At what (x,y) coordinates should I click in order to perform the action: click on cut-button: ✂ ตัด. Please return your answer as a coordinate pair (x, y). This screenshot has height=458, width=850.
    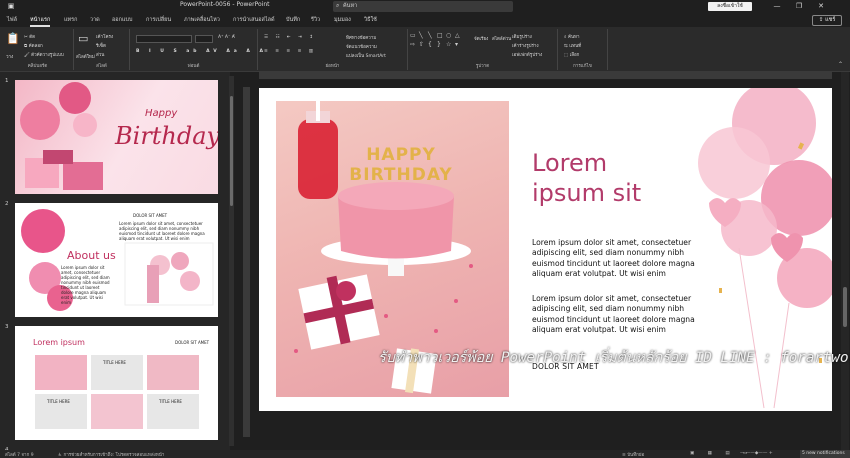
    Looking at the image, I should click on (29, 36).